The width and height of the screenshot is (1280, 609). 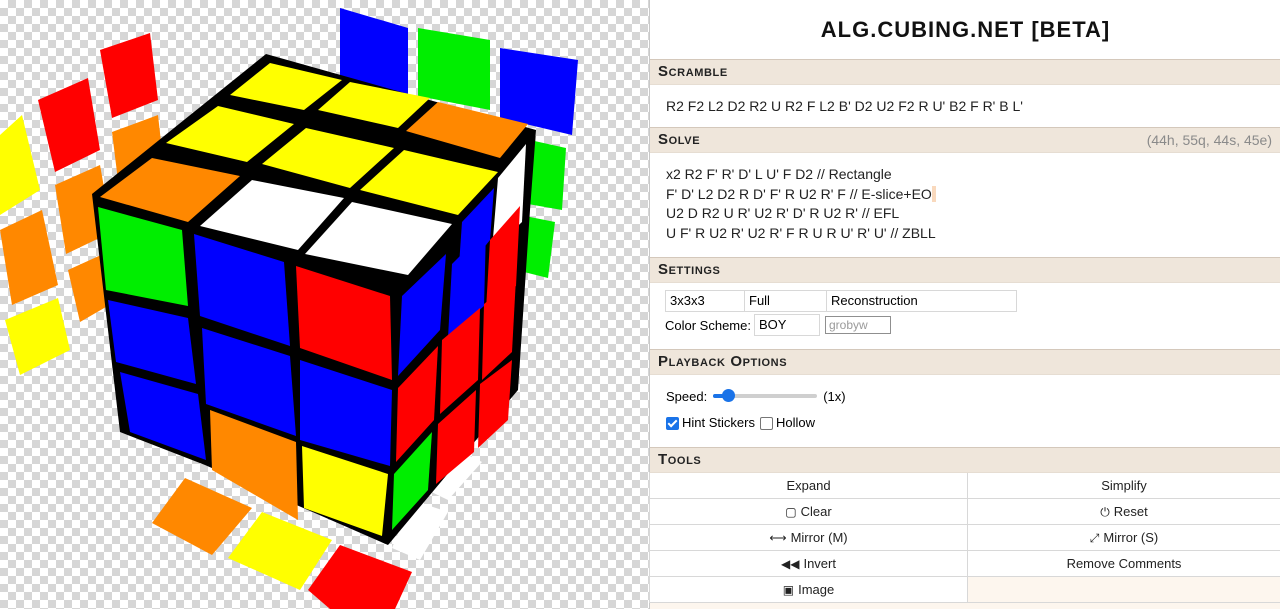 I want to click on horizontal-arrows-icon: ⟷, so click(x=778, y=538).